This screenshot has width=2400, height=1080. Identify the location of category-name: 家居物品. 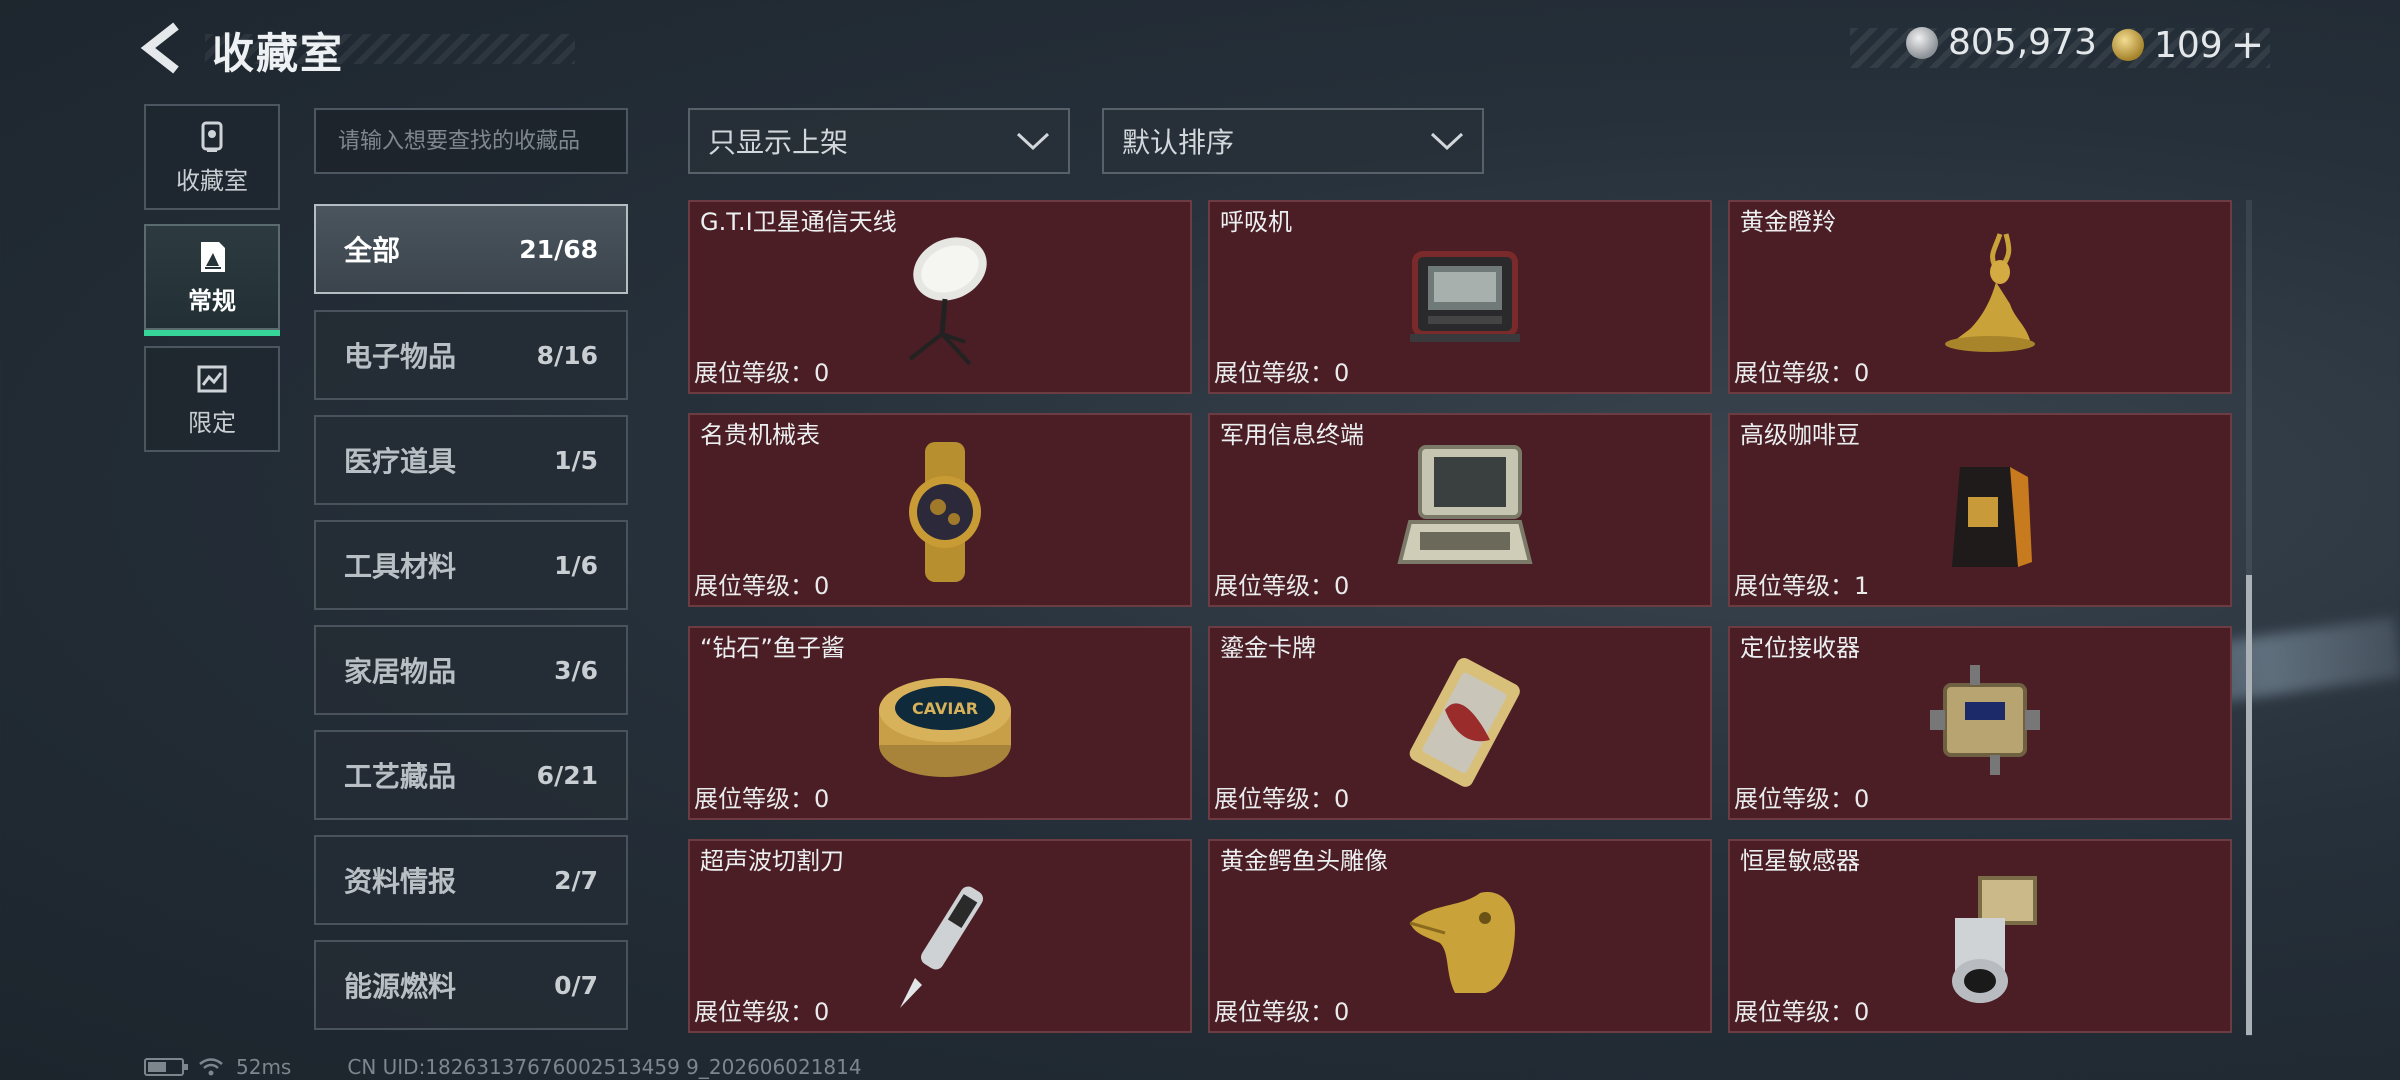
(400, 671).